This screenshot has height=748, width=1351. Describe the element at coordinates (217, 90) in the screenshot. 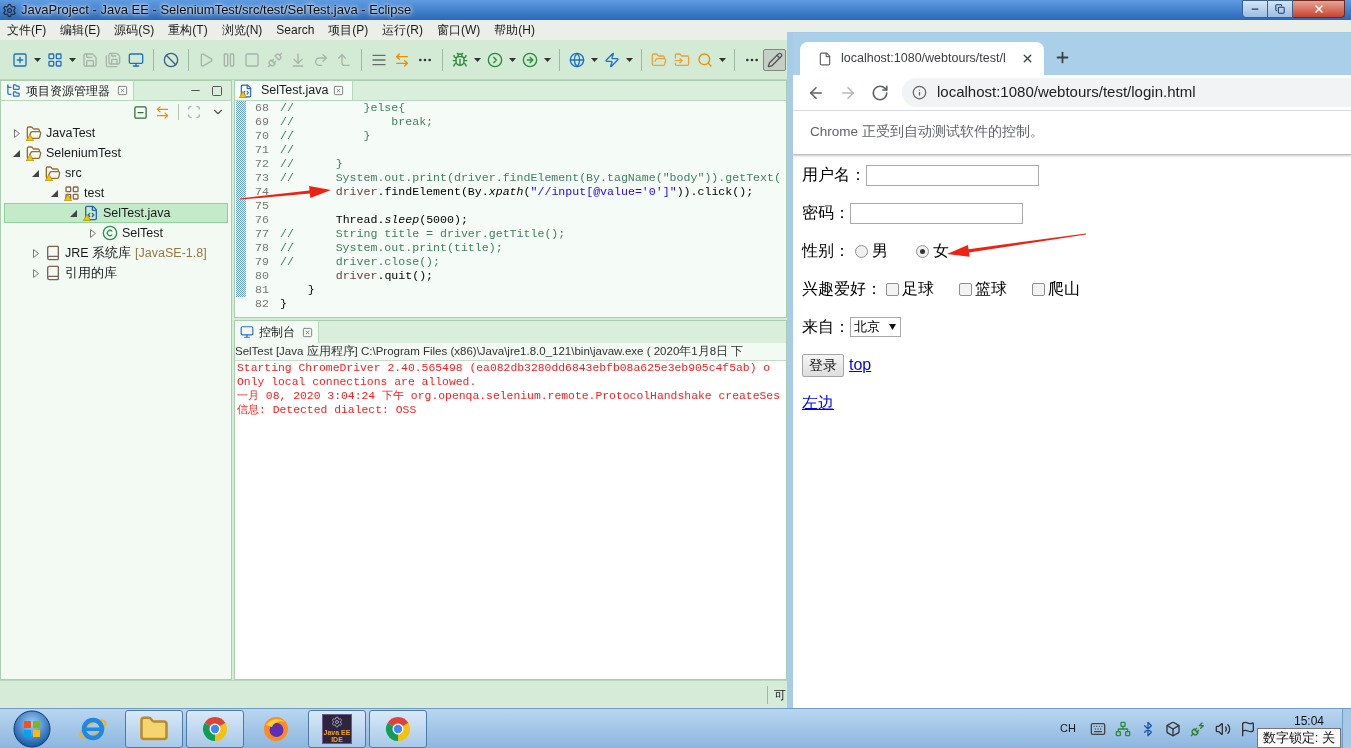

I see `maximize-icon` at that location.